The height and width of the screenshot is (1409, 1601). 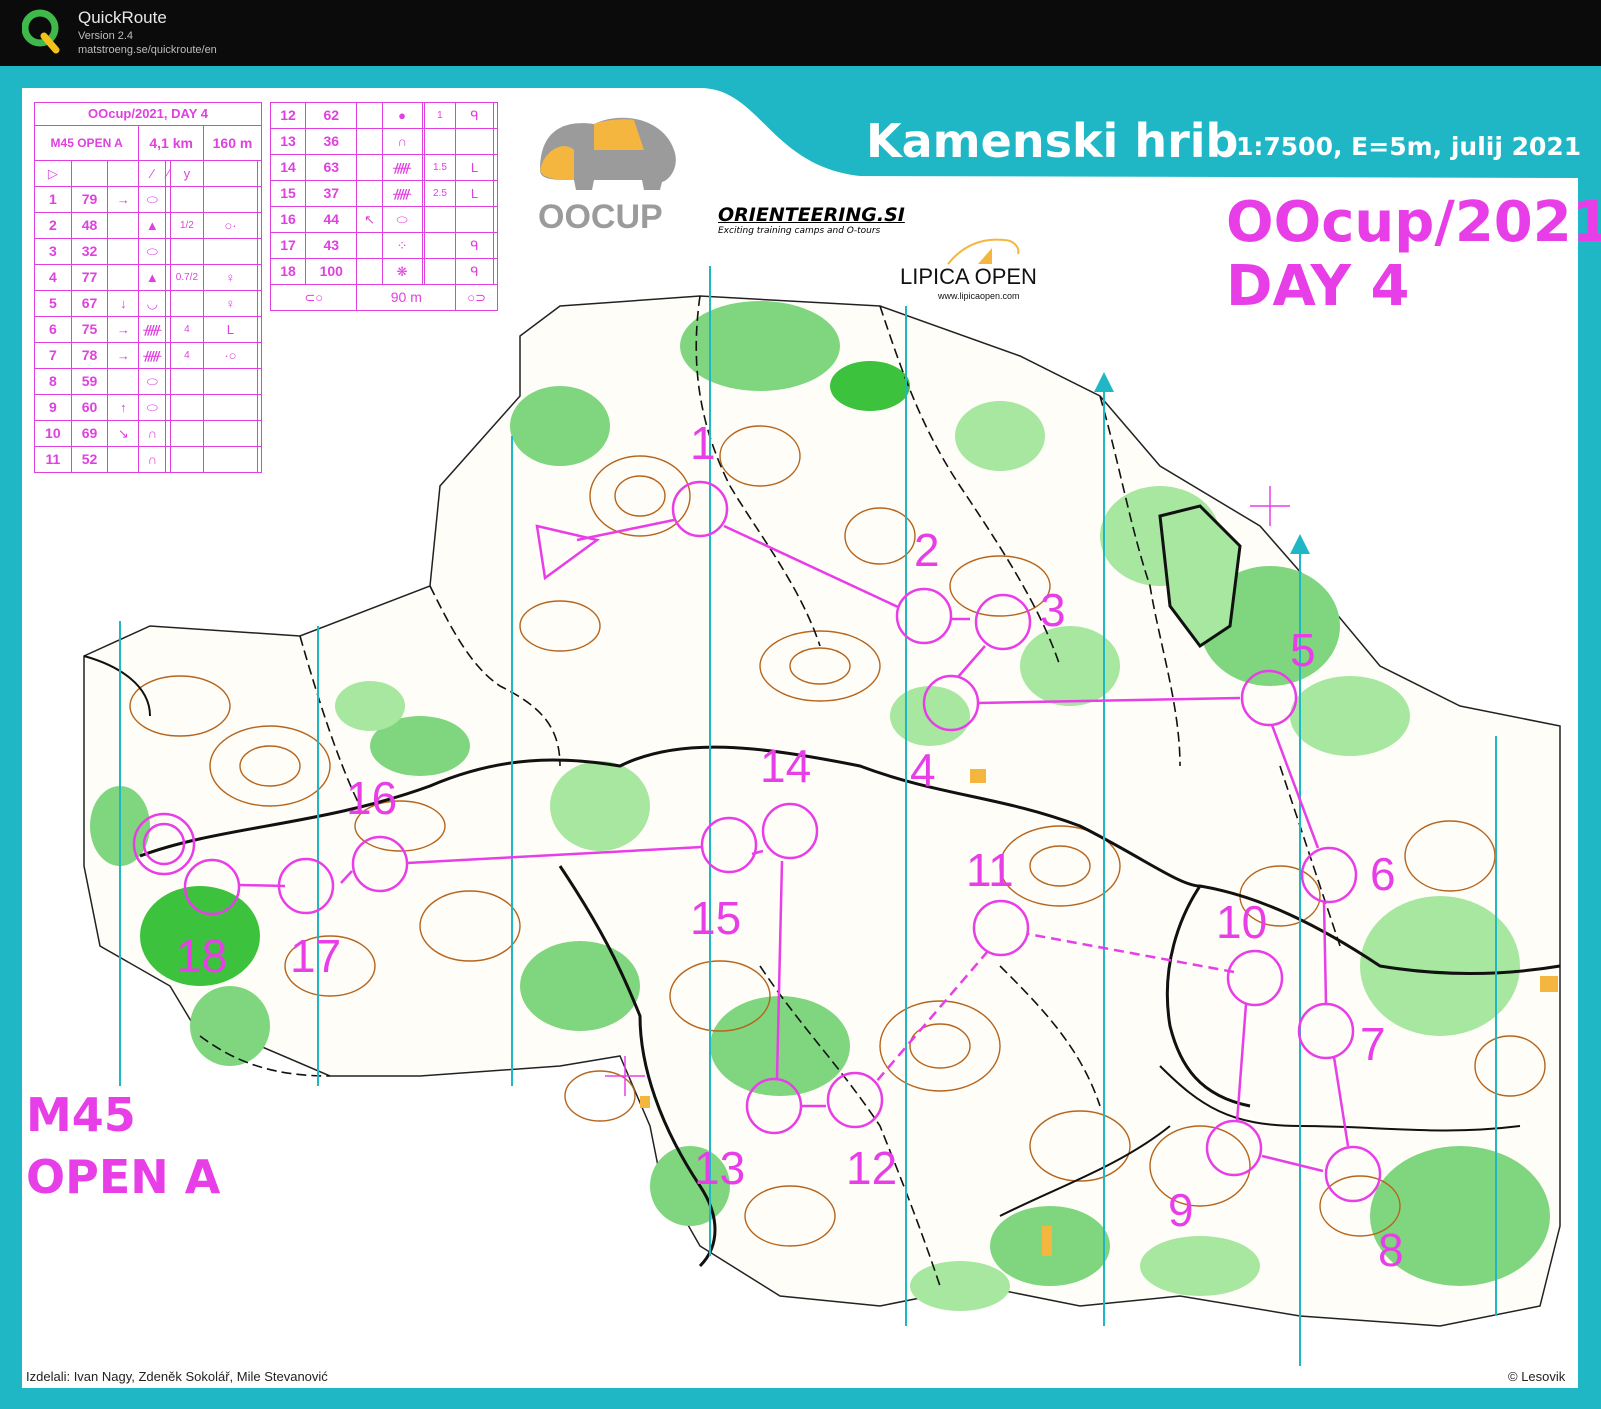 I want to click on description-control-code: 63, so click(x=331, y=167).